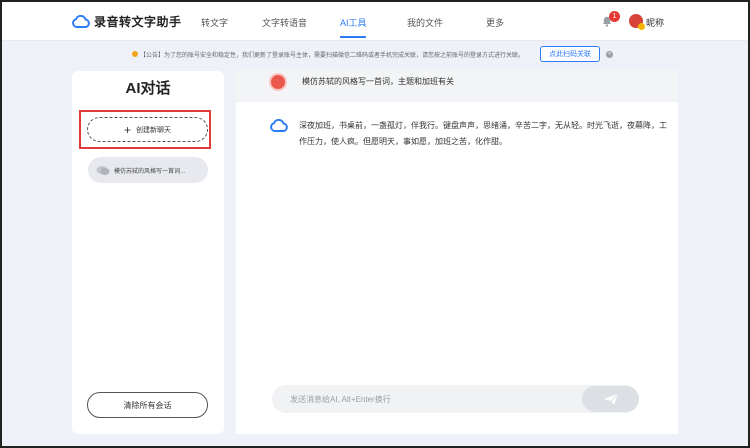 The width and height of the screenshot is (750, 448). I want to click on plus-icon: +, so click(127, 129).